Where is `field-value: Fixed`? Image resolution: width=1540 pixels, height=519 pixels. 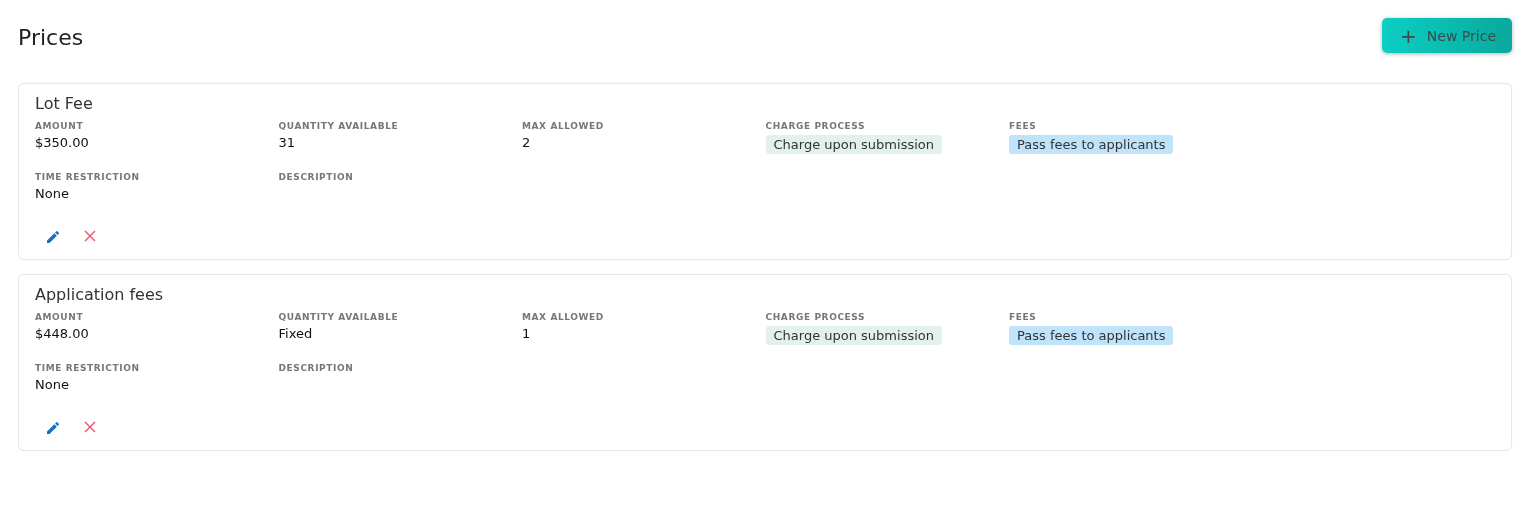 field-value: Fixed is located at coordinates (295, 333).